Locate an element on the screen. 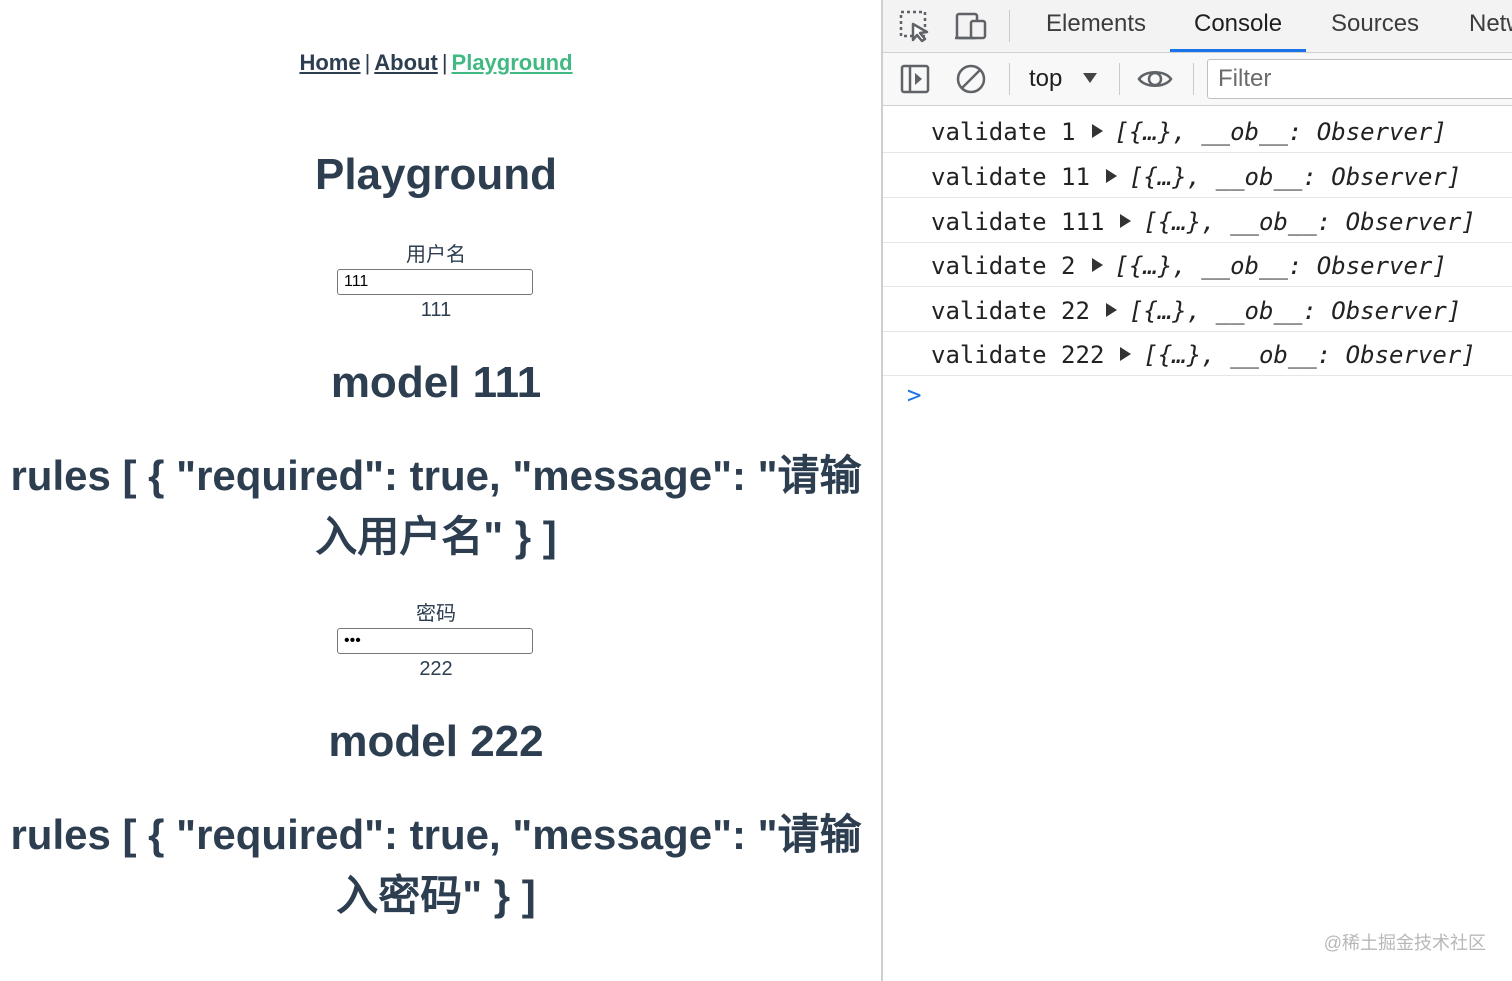 The height and width of the screenshot is (981, 1512). console-log-row: validate 11 [{…}, __ob__: Observer] is located at coordinates (1197, 175).